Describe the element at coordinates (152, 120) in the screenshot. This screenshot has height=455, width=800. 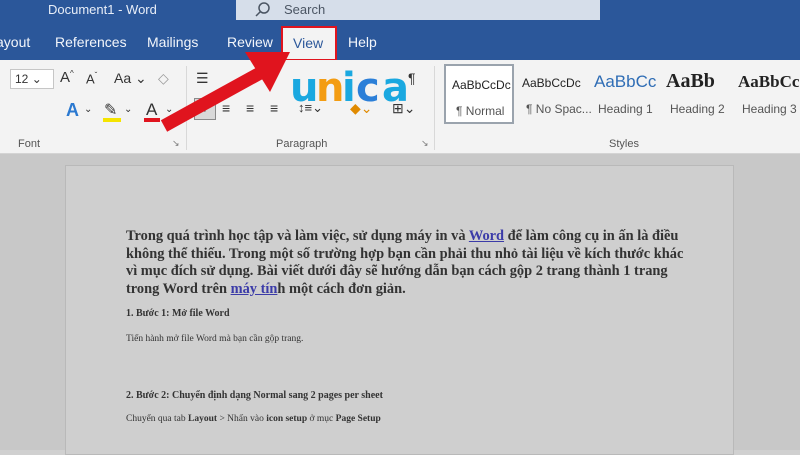
I see `font-color-bar` at that location.